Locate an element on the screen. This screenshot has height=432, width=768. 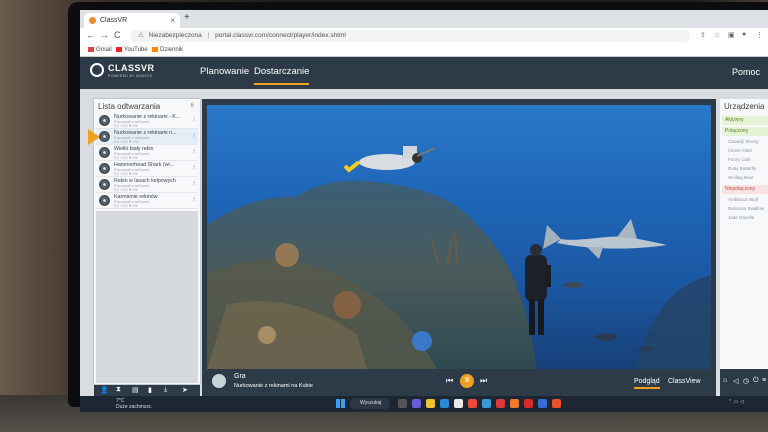
power-icon: ⏻ is located at coordinates (756, 381).